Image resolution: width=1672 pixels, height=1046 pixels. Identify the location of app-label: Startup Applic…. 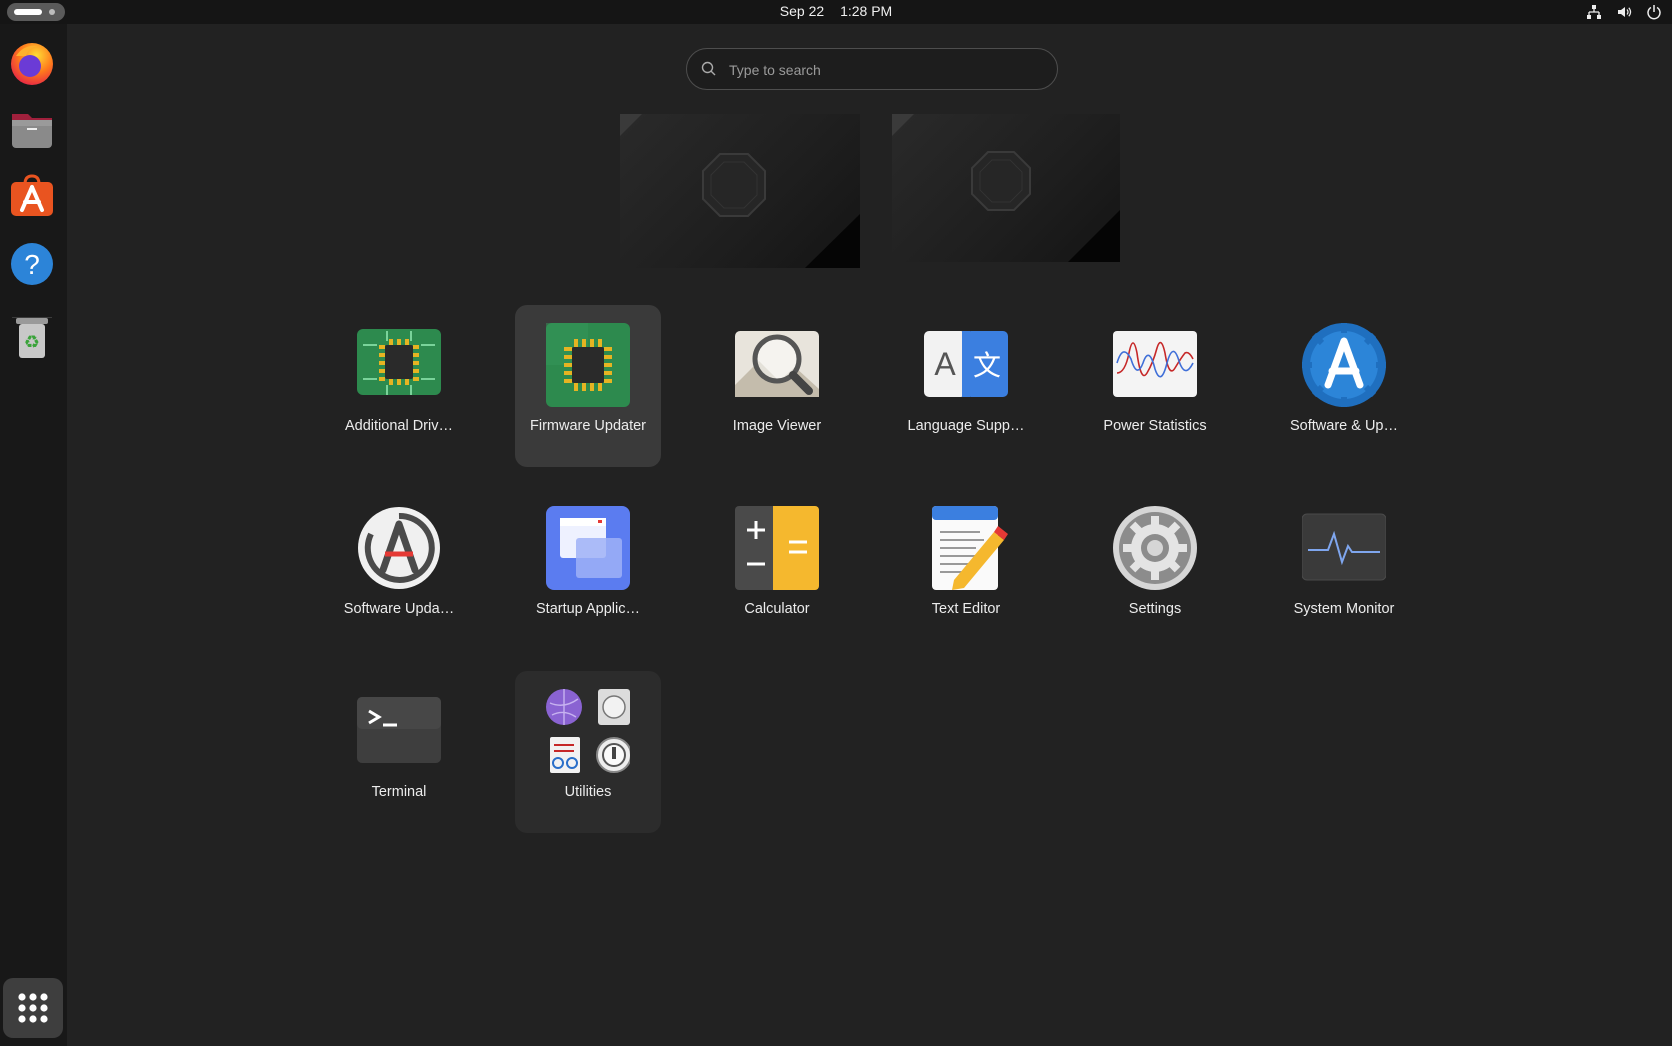
(588, 609).